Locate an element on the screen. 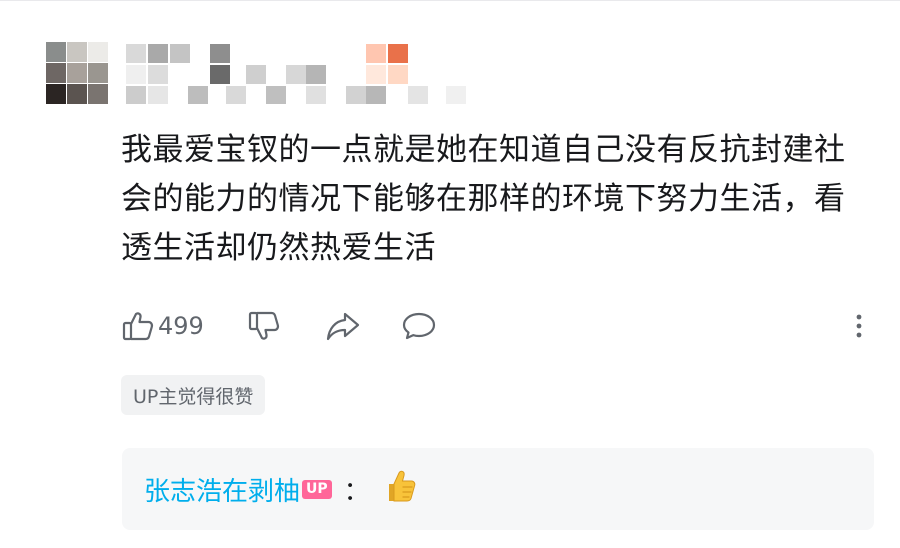  share-icon is located at coordinates (343, 326).